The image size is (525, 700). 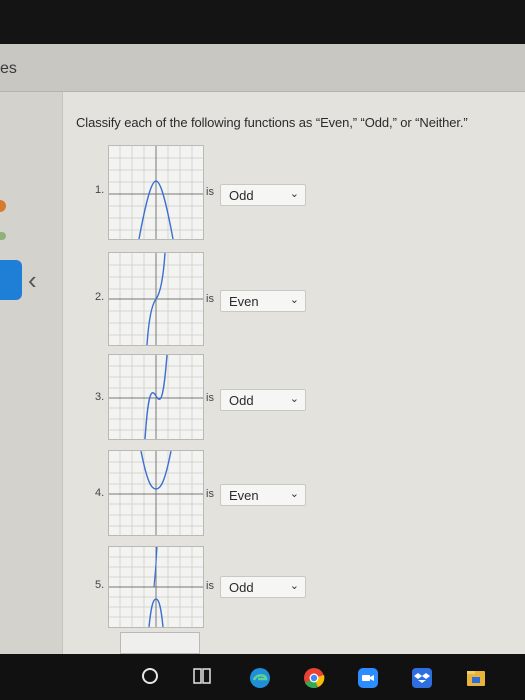 I want to click on edge-icon, so click(x=260, y=678).